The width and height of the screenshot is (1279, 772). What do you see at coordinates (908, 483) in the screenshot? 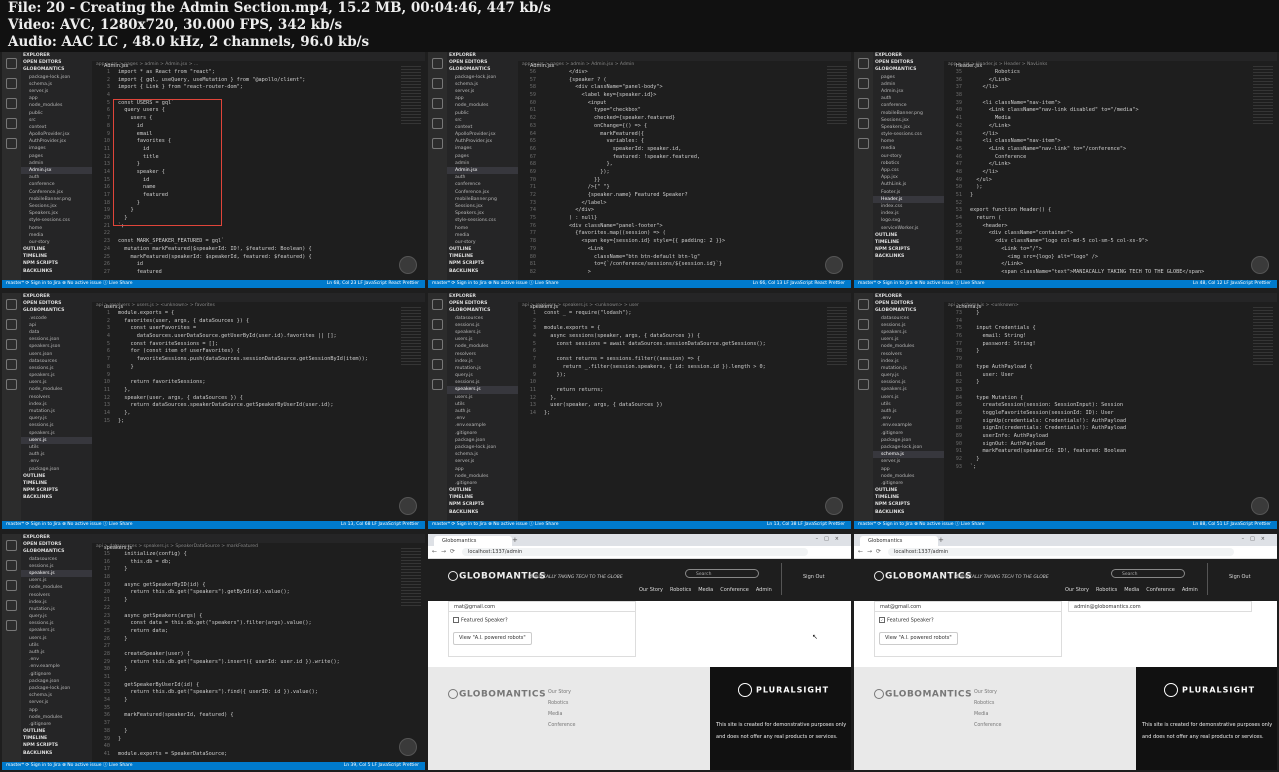
I see `explorer-item: .gitignore` at bounding box center [908, 483].